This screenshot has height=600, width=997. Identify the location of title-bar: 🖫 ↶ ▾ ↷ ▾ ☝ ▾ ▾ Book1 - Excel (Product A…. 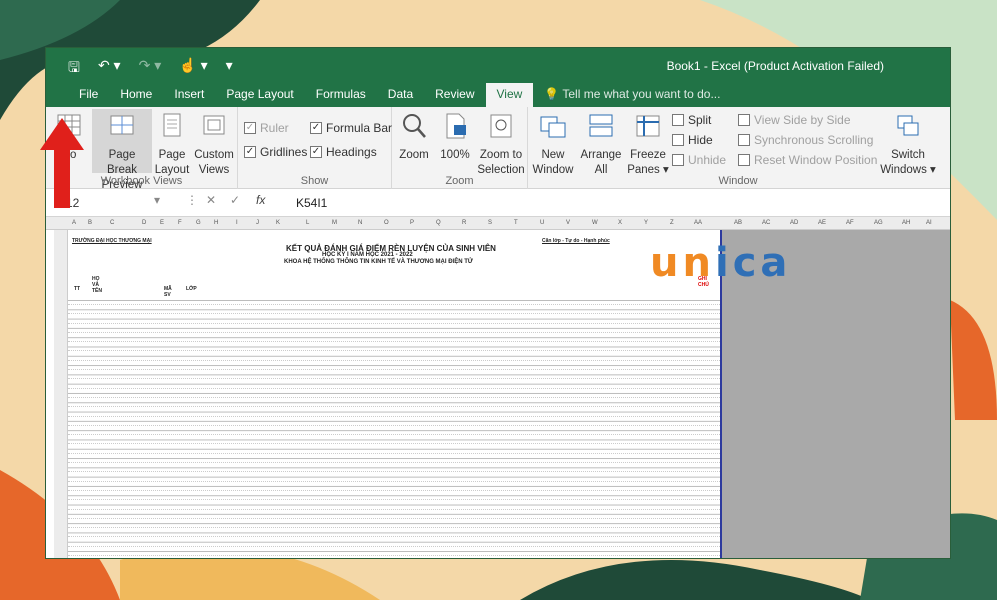
(498, 65).